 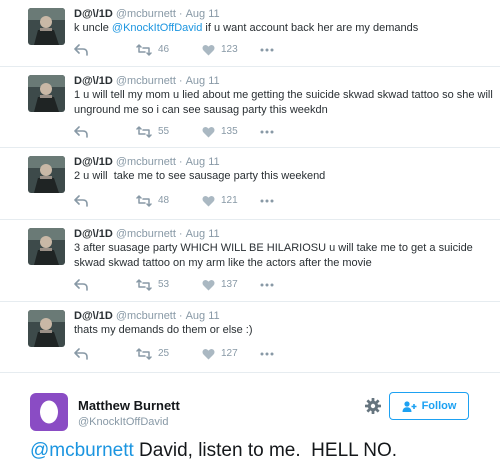 What do you see at coordinates (129, 405) in the screenshot?
I see `reply-display-name: Matthew Burnett` at bounding box center [129, 405].